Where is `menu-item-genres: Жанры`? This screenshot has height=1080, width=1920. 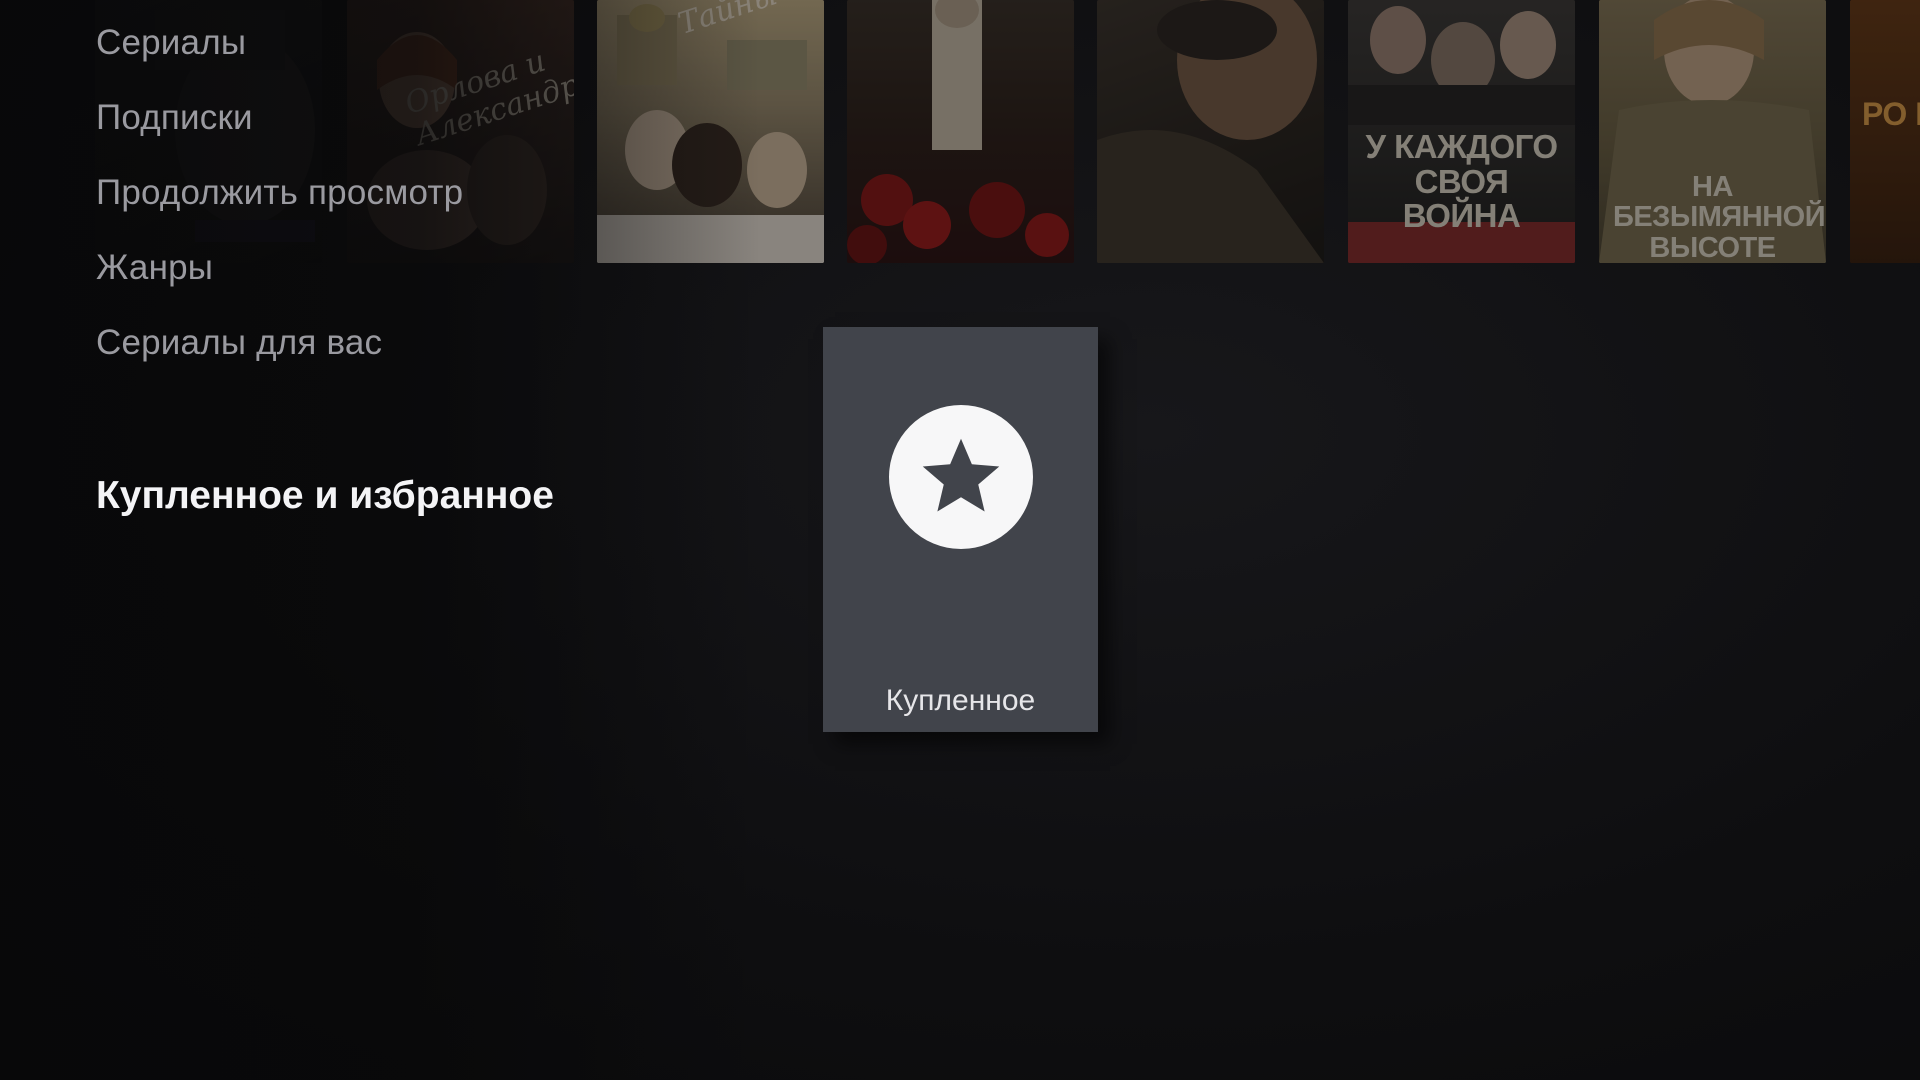 menu-item-genres: Жанры is located at coordinates (279, 280).